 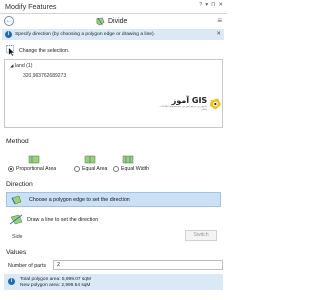 I want to click on tree-layer-label: land (1), so click(x=23, y=66).